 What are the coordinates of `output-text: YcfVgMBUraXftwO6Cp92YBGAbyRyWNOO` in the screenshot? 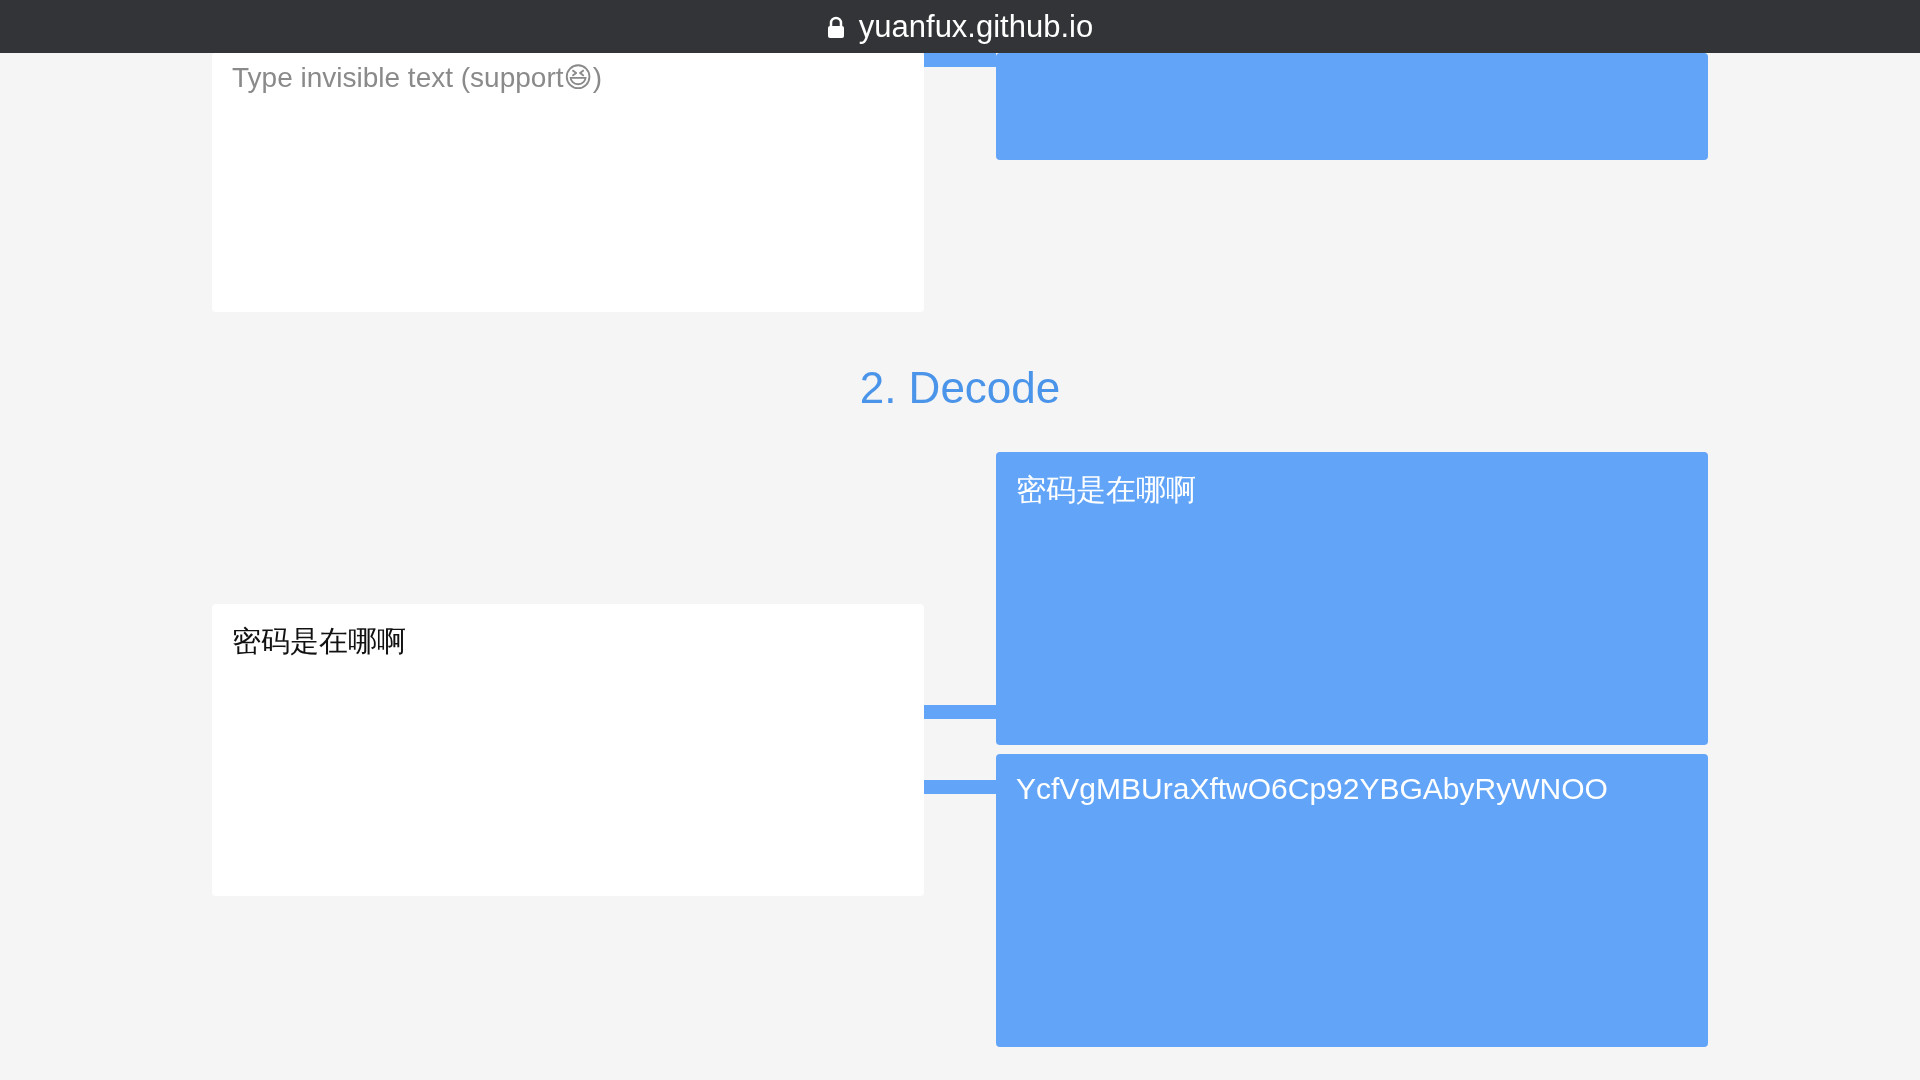 It's located at (1312, 788).